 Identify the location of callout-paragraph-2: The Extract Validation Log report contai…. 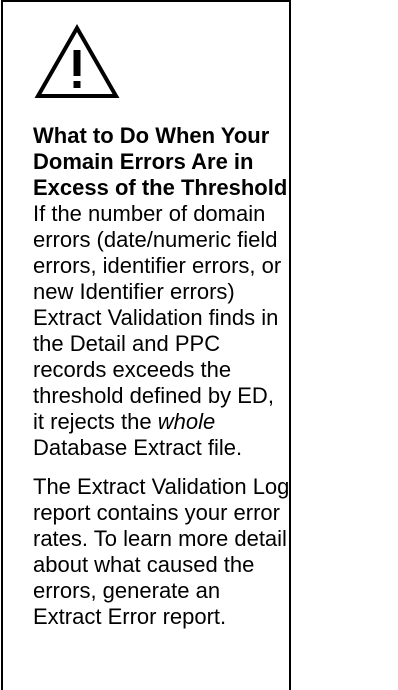
(161, 551).